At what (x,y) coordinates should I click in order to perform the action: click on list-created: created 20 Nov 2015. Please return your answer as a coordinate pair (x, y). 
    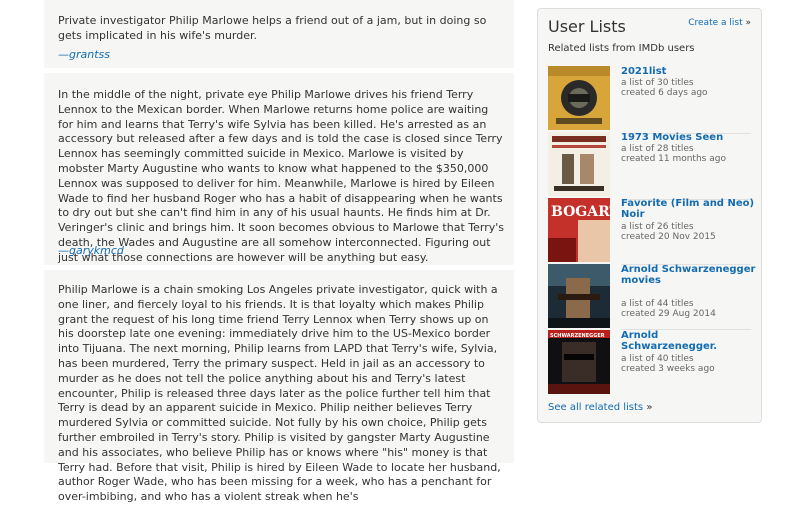
    Looking at the image, I should click on (668, 237).